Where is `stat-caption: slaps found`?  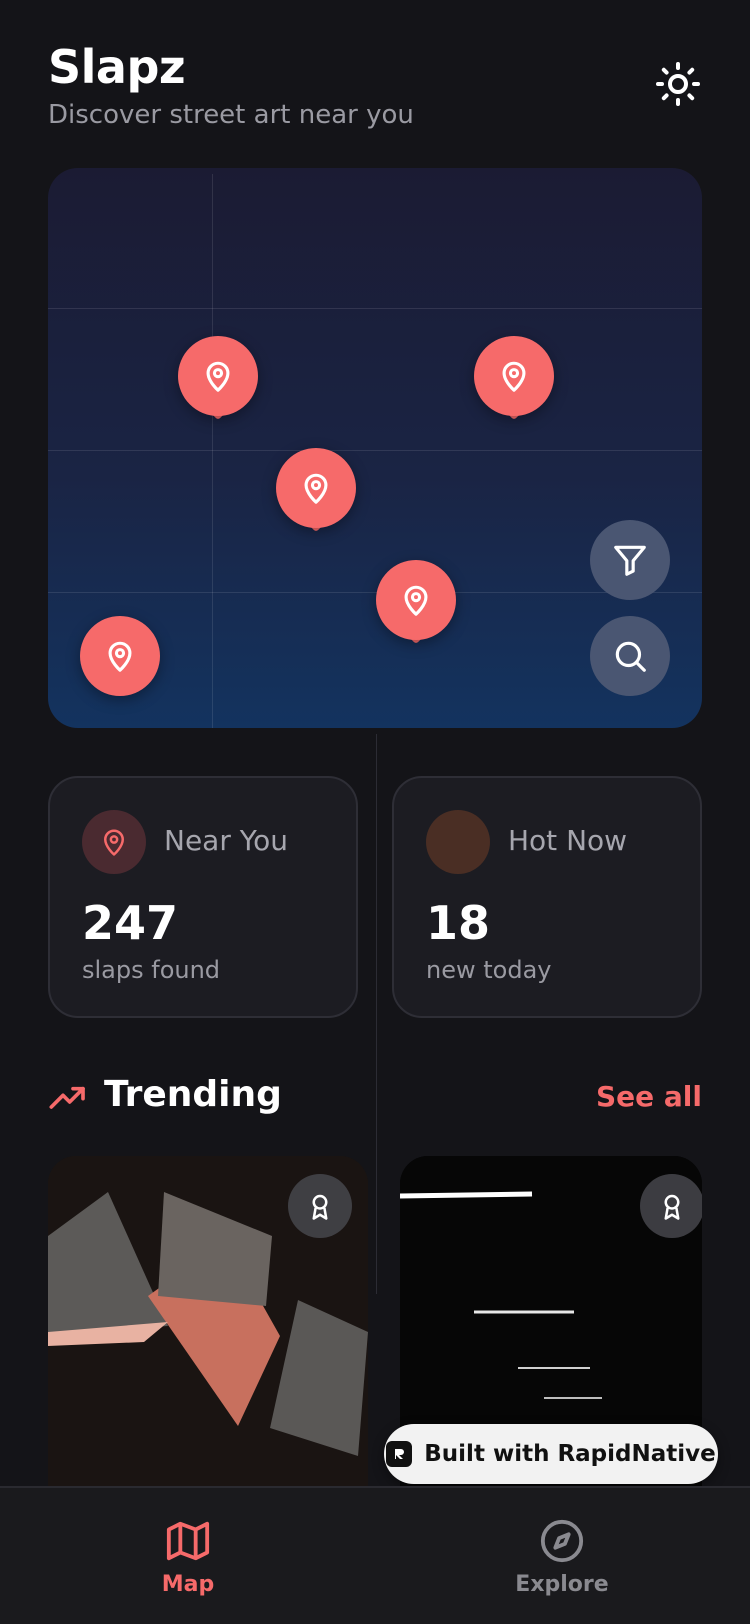
stat-caption: slaps found is located at coordinates (151, 970).